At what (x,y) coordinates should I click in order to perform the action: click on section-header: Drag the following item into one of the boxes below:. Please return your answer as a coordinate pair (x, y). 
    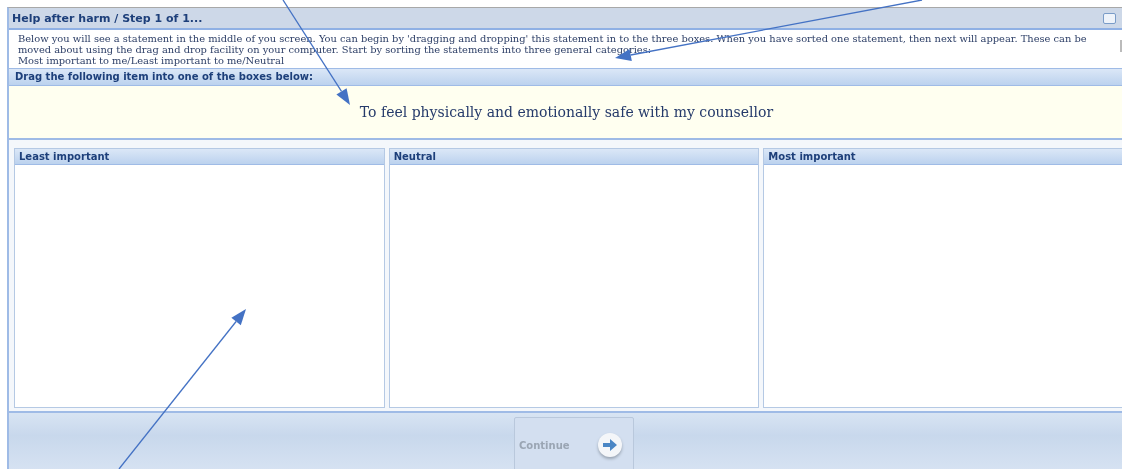
    Looking at the image, I should click on (565, 77).